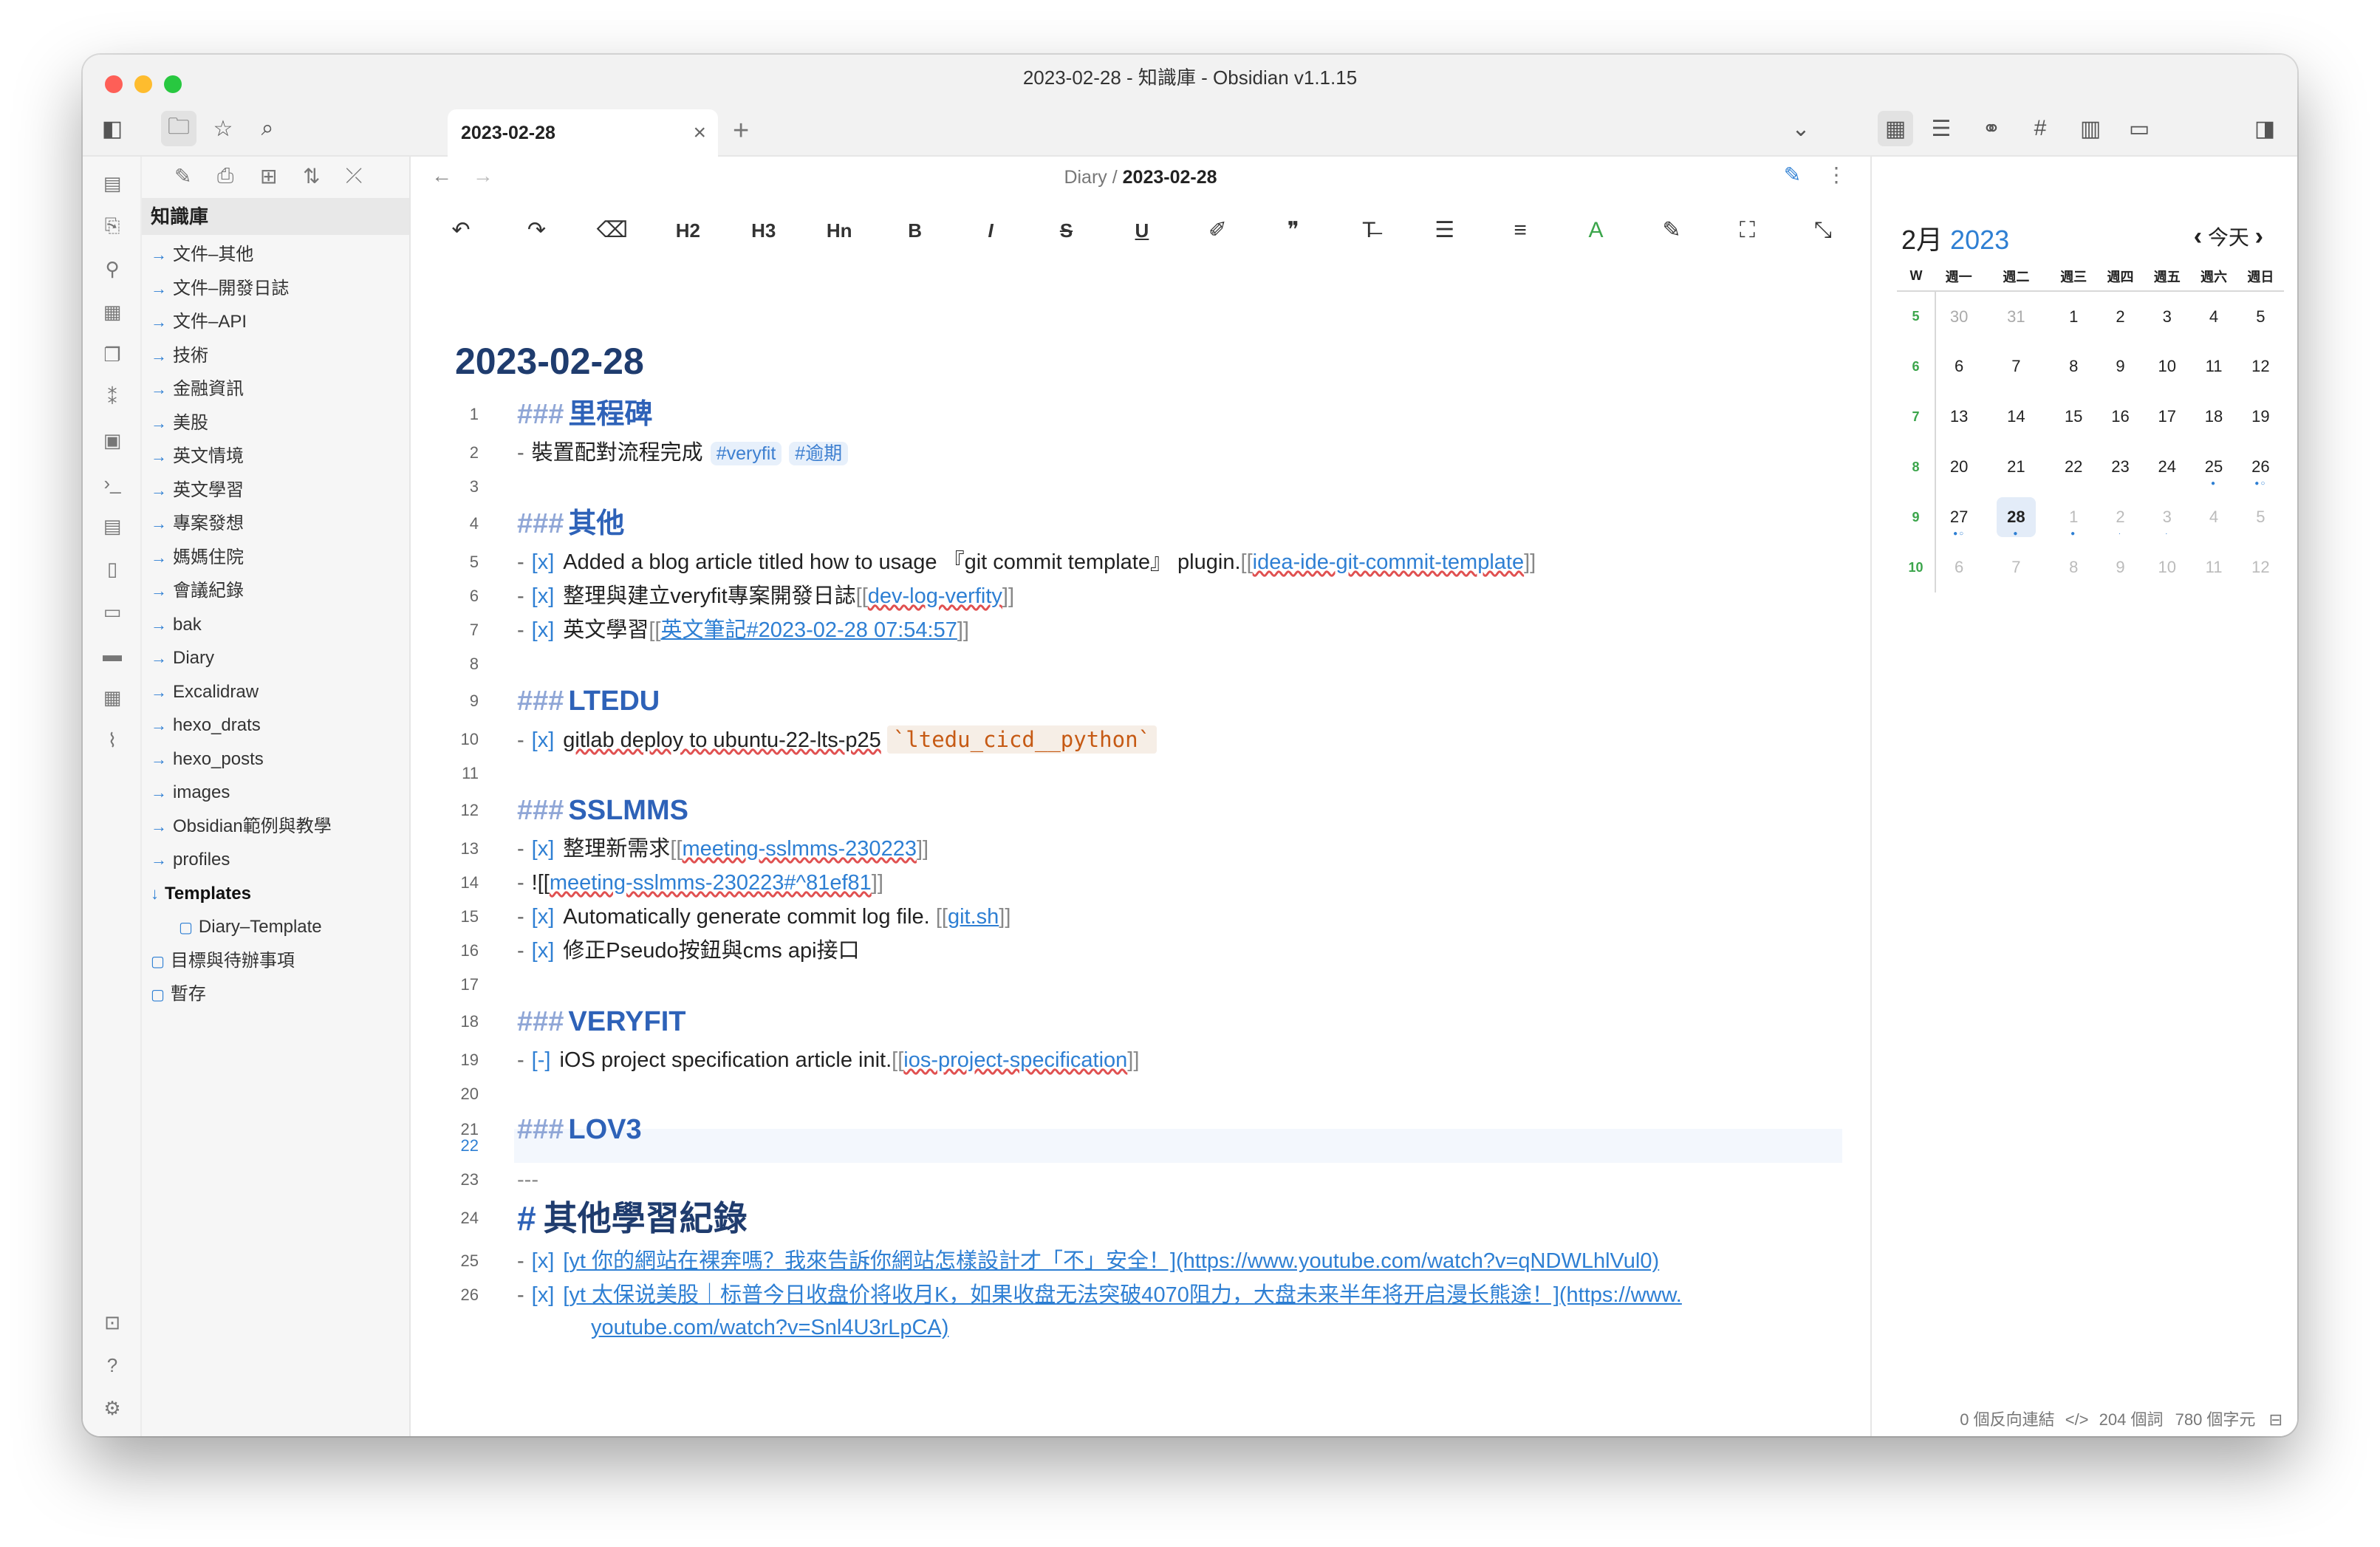 This screenshot has width=2380, height=1547. Describe the element at coordinates (178, 128) in the screenshot. I see `file-explorer-icon: 🗀` at that location.